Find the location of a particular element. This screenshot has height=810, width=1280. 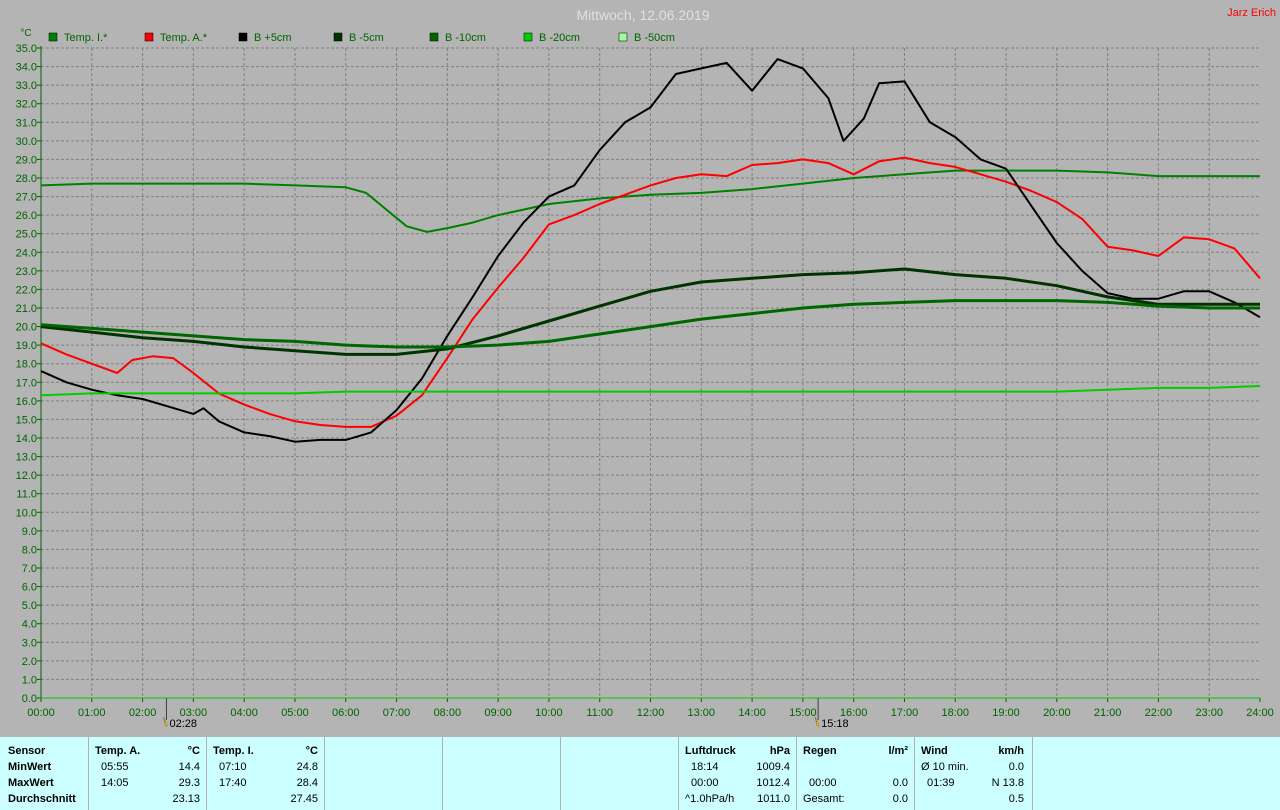

y-tick-label: 4.0 is located at coordinates (29, 625).